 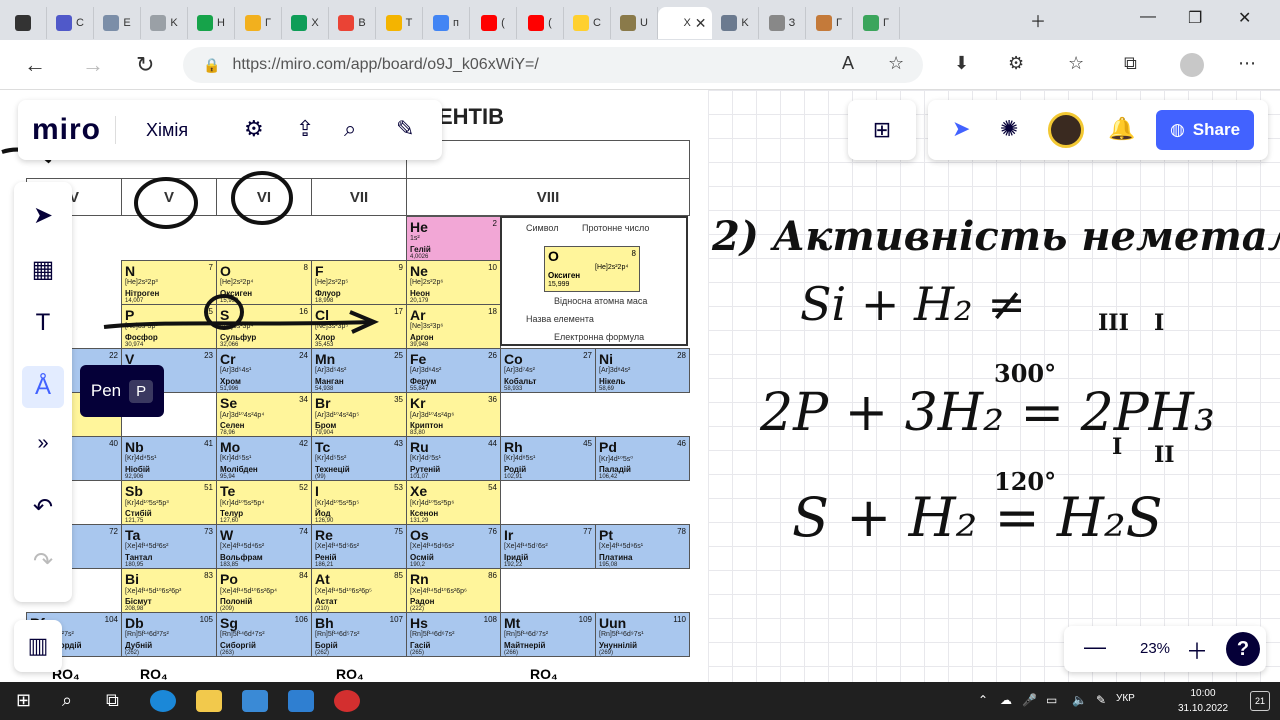 I want to click on board-name: Хімія, so click(x=167, y=130).